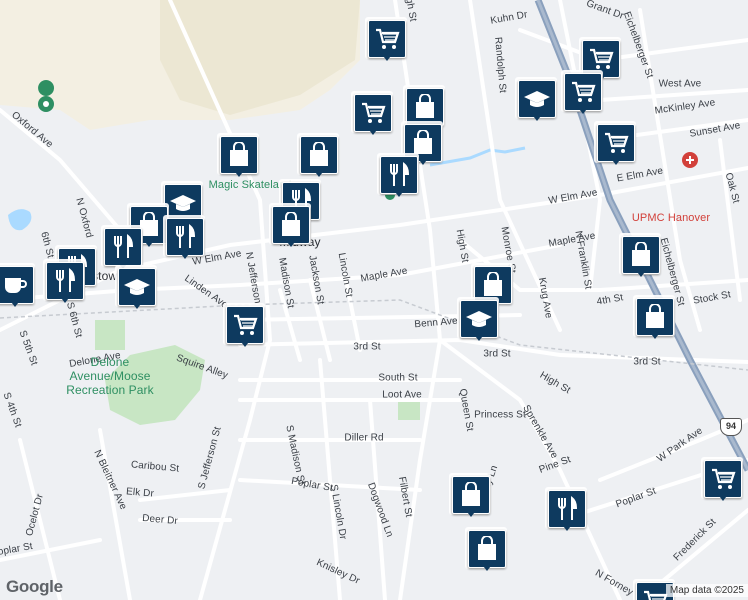 The image size is (748, 600). Describe the element at coordinates (731, 427) in the screenshot. I see `highway-shield: 94` at that location.